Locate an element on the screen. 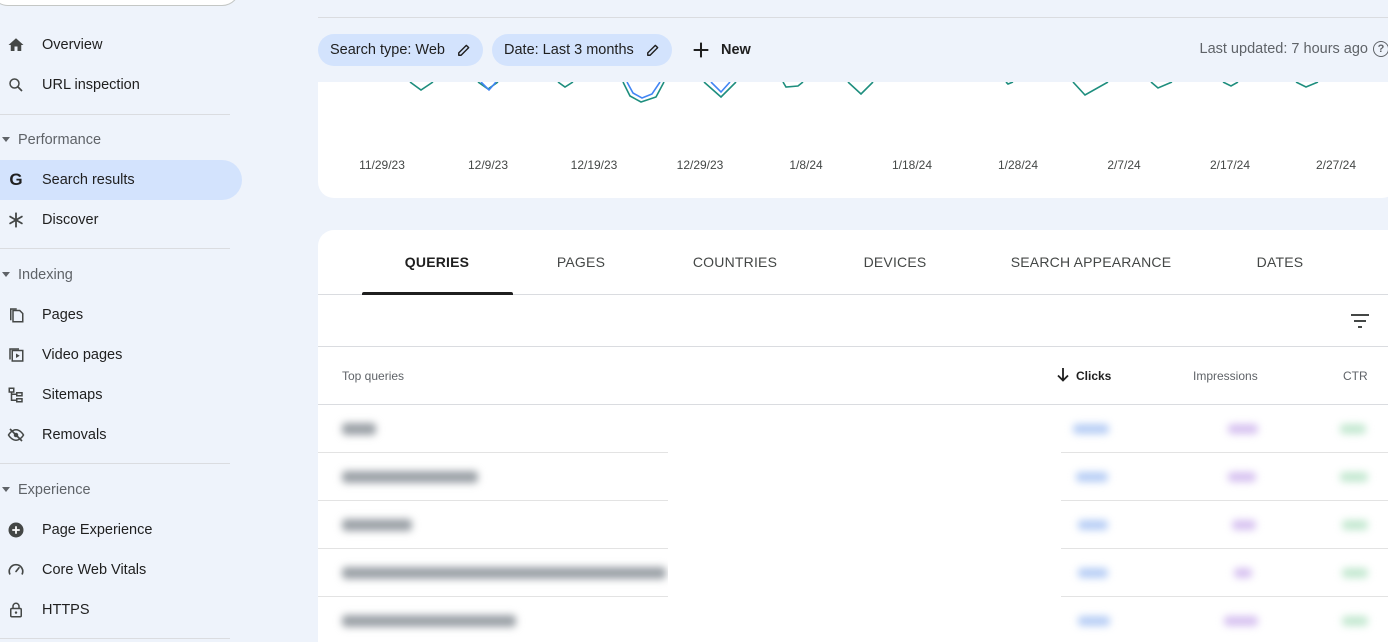  sidebar-item-discover: Discover is located at coordinates (121, 220).